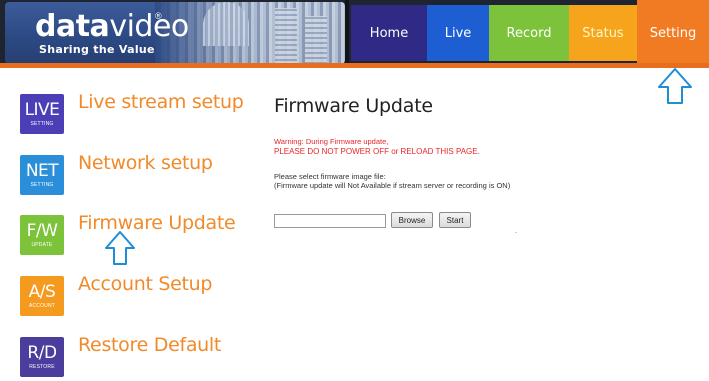 The image size is (709, 381). I want to click on nav-tab-label: Setting, so click(673, 33).